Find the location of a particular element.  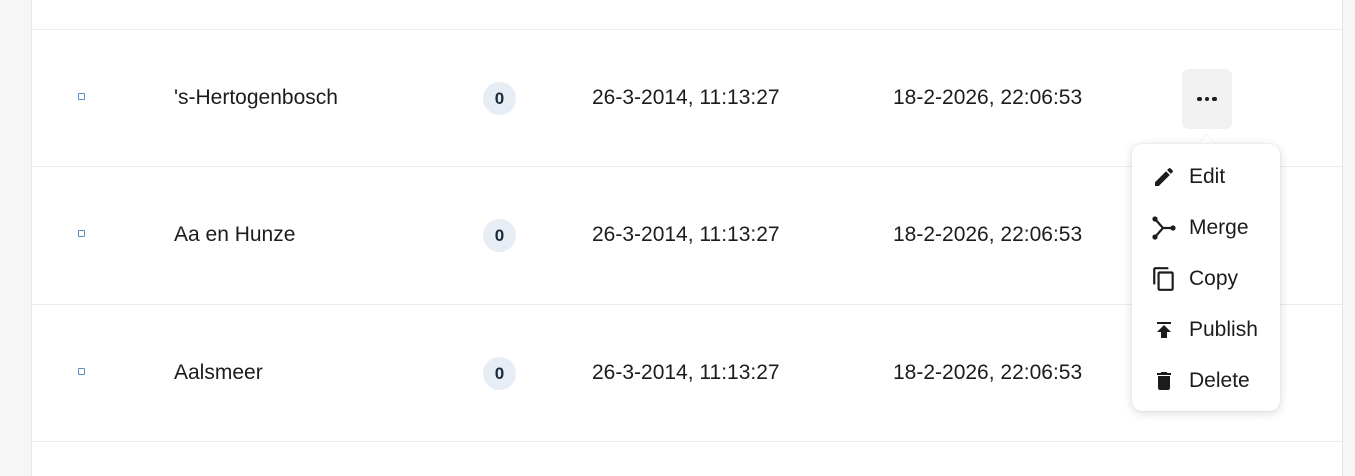

menu-item-copy: Copy is located at coordinates (1206, 278).